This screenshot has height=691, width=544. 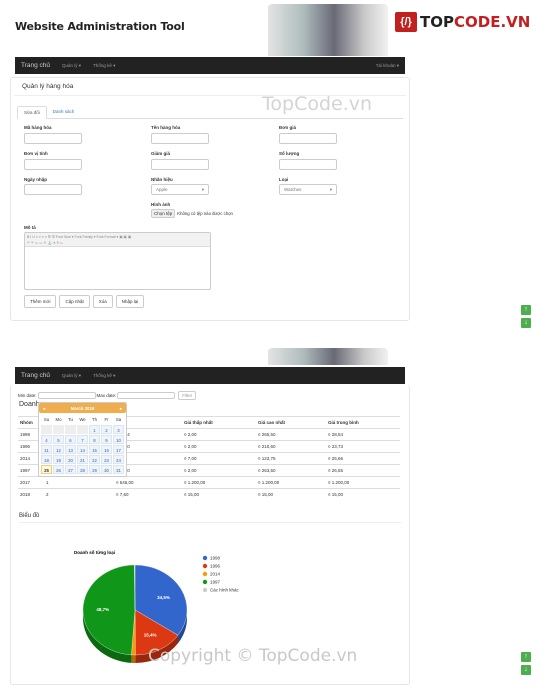 I want to click on table-cell: ¤ 25,66, so click(x=363, y=458).